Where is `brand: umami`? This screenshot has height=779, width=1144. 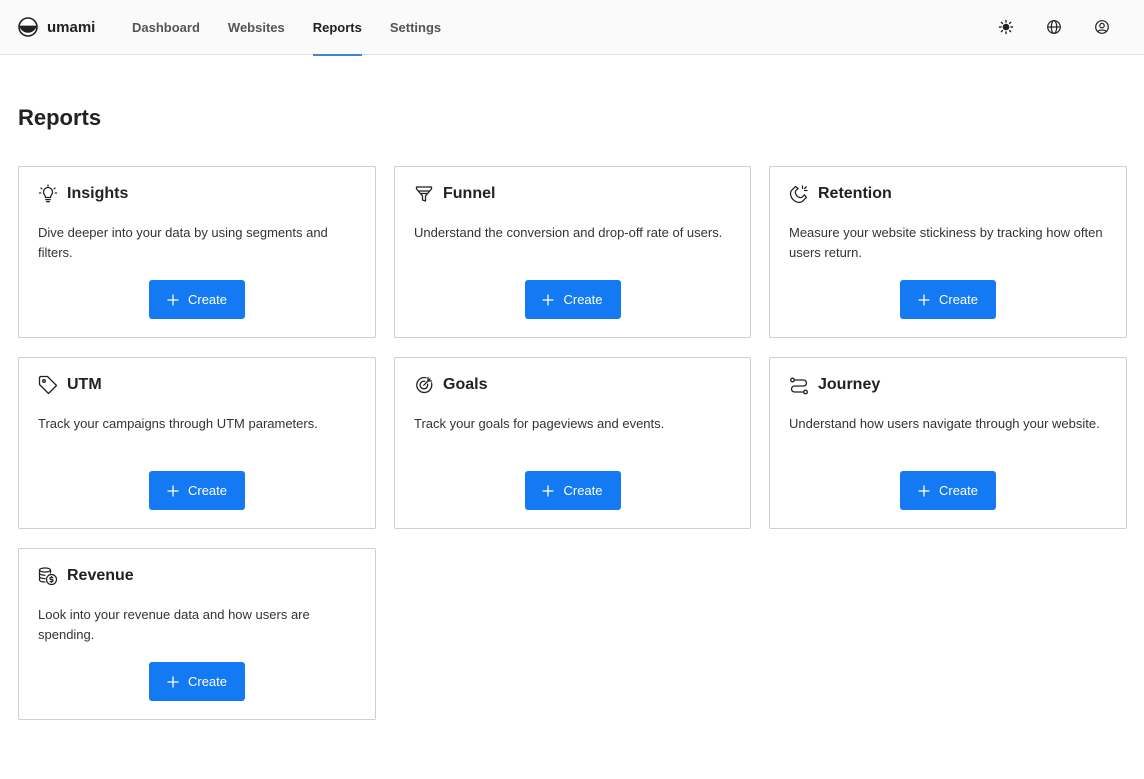 brand: umami is located at coordinates (56, 27).